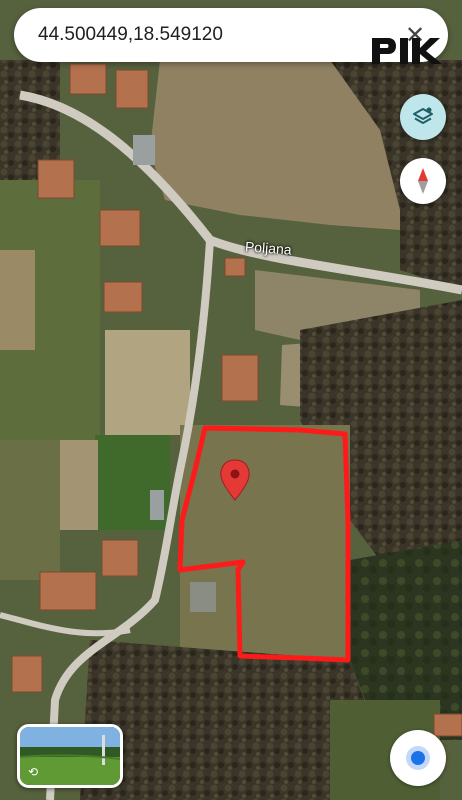 This screenshot has height=800, width=462. I want to click on my-location-button, so click(418, 758).